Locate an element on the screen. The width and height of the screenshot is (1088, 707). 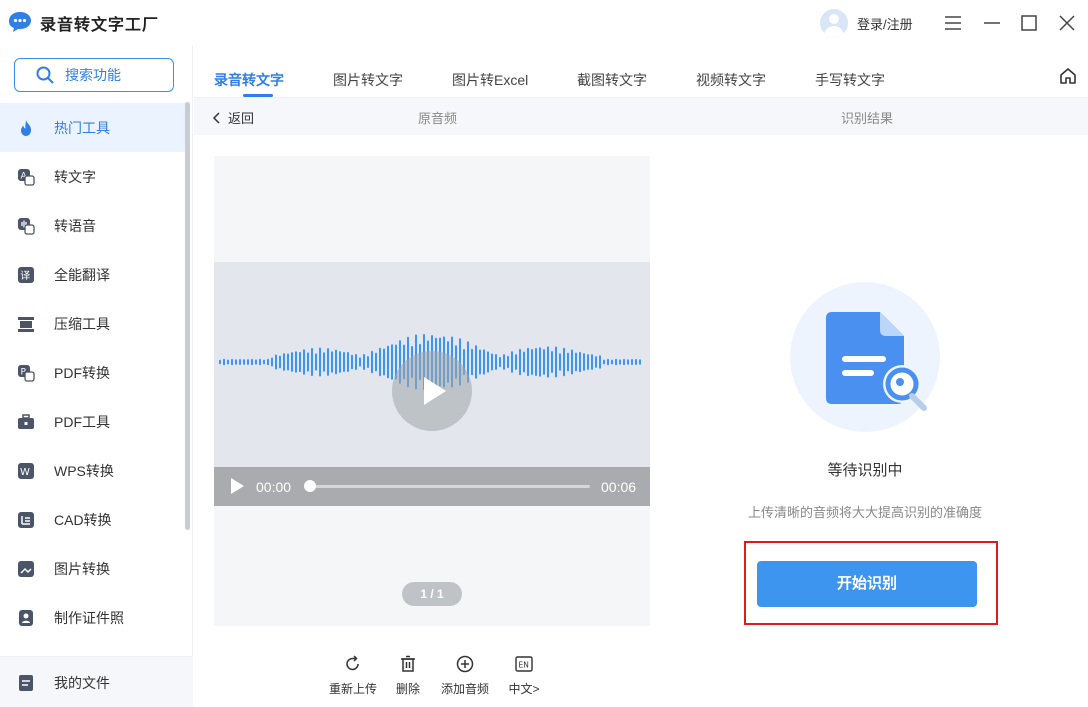
play-overlay-button is located at coordinates (432, 391).